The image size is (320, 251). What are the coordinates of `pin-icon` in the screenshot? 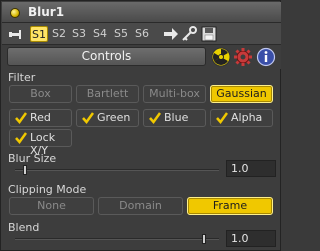 It's located at (15, 34).